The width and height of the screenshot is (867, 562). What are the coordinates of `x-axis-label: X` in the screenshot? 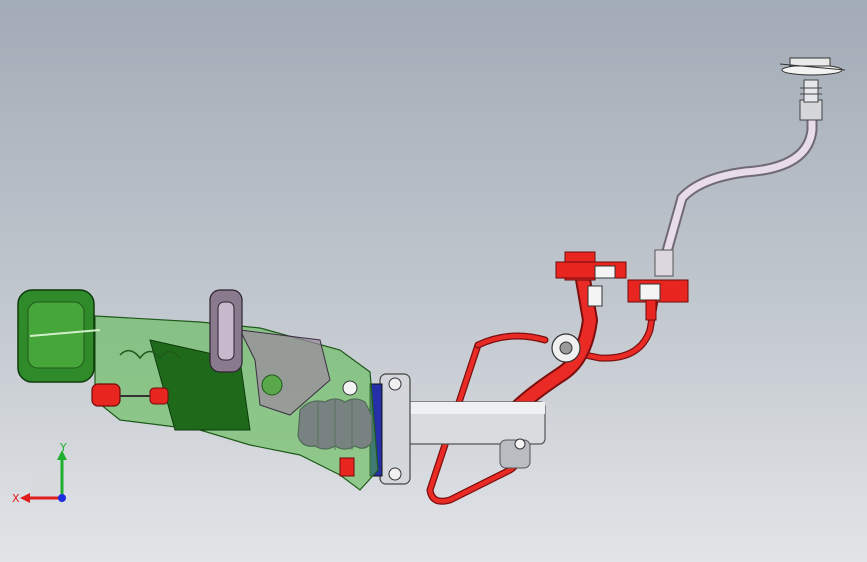 It's located at (16, 498).